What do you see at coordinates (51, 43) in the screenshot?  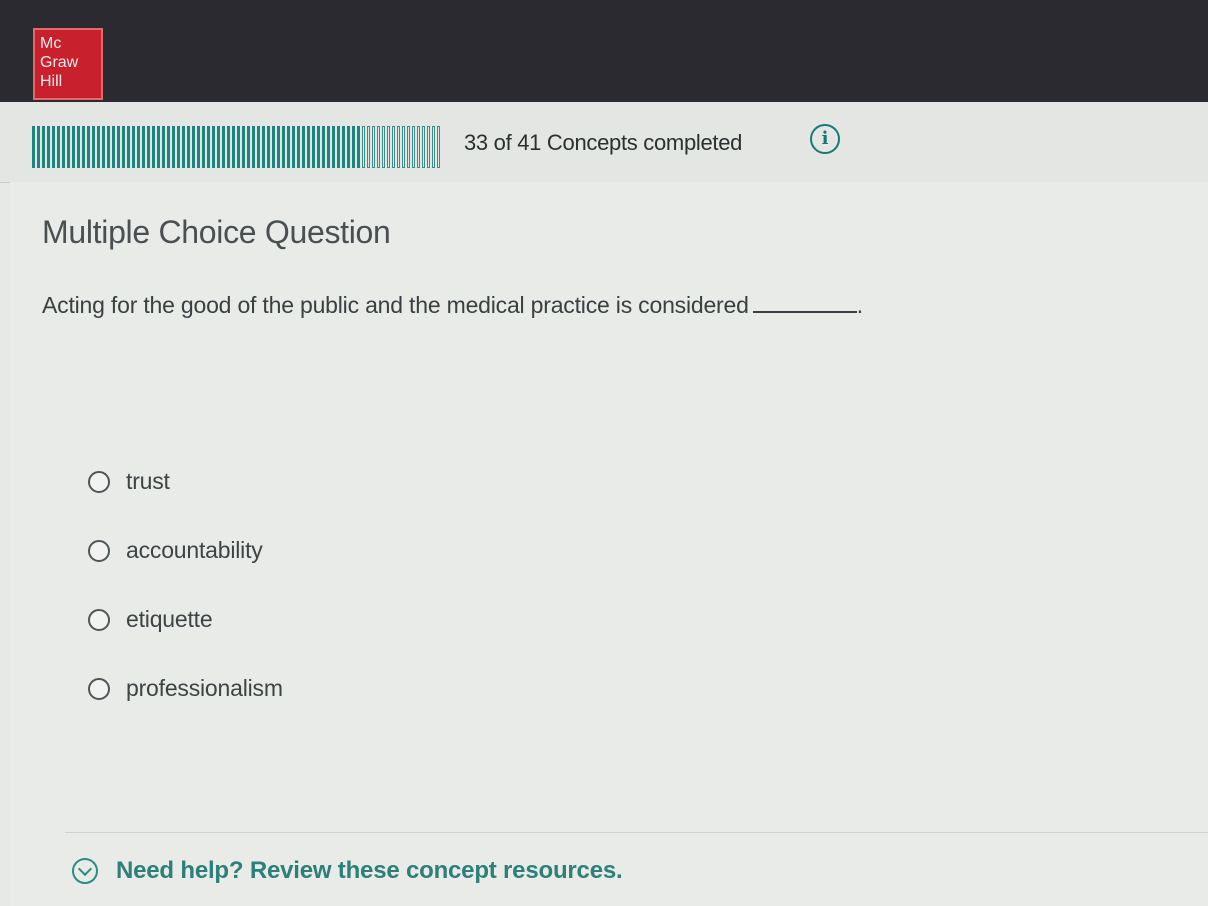 I see `logo-line-1: Mc` at bounding box center [51, 43].